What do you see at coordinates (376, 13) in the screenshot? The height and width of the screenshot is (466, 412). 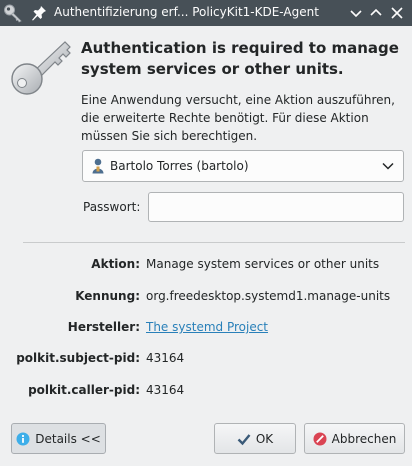 I see `maximize-icon` at bounding box center [376, 13].